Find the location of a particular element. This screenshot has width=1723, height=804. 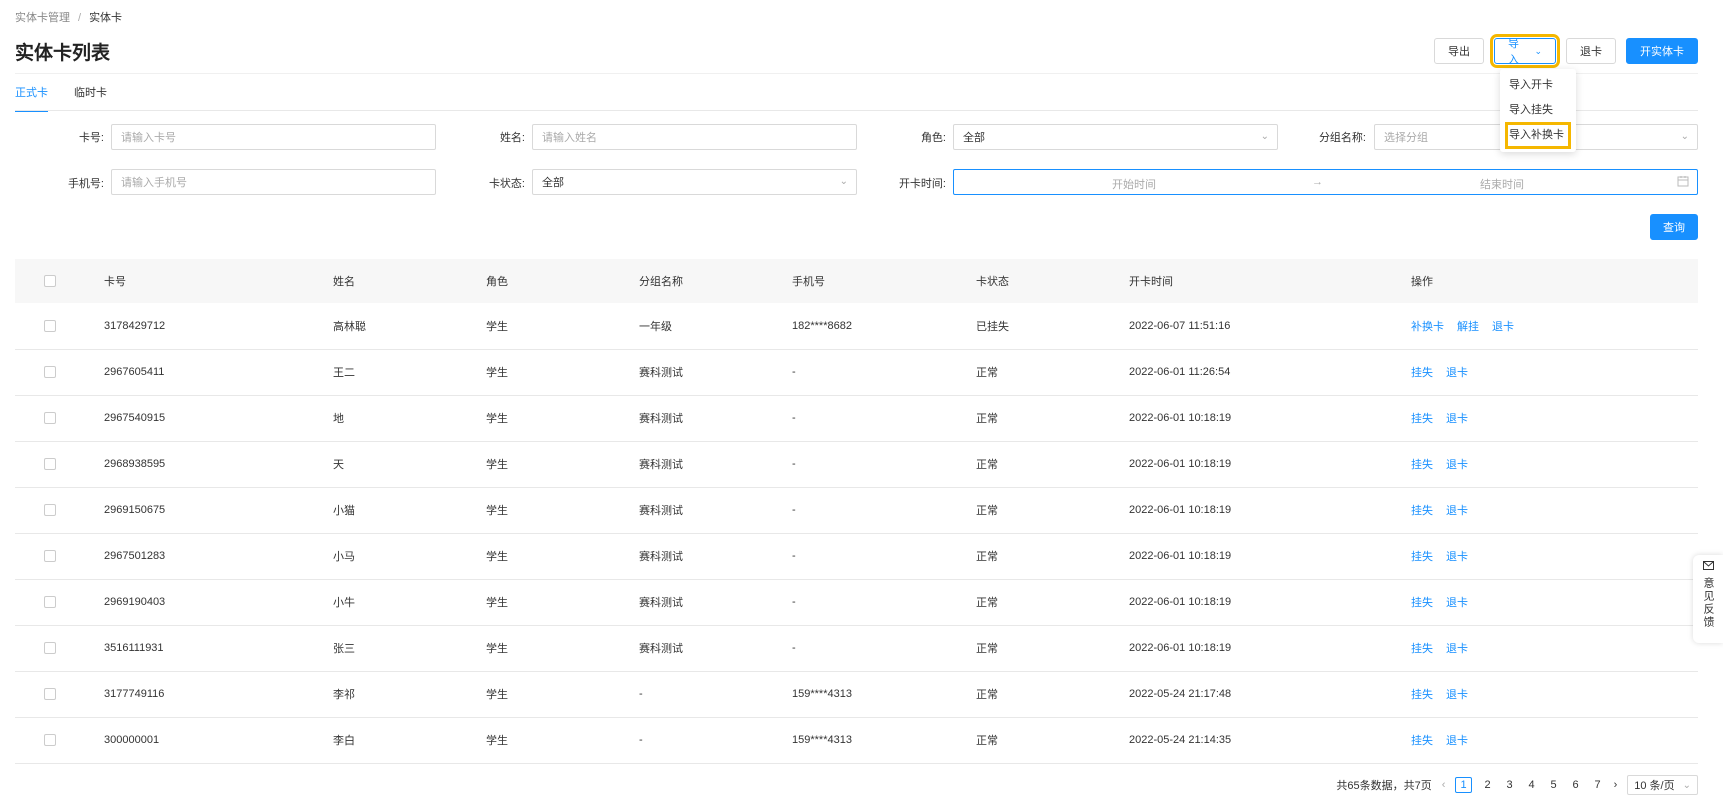

query-button: 查询 is located at coordinates (1674, 227).